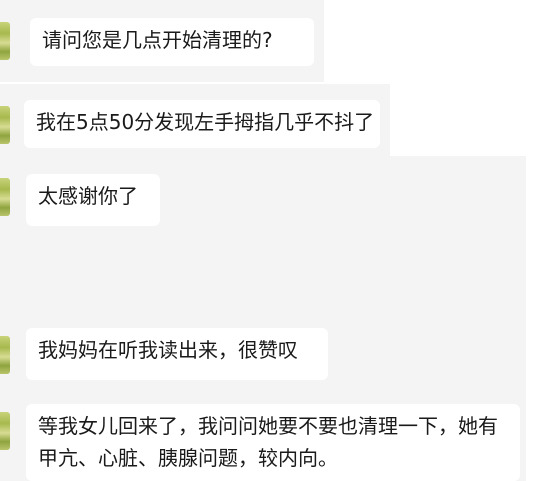 The image size is (542, 481). What do you see at coordinates (202, 124) in the screenshot?
I see `message-bubble: 我在5点50分发现左手拇指几乎不抖了` at bounding box center [202, 124].